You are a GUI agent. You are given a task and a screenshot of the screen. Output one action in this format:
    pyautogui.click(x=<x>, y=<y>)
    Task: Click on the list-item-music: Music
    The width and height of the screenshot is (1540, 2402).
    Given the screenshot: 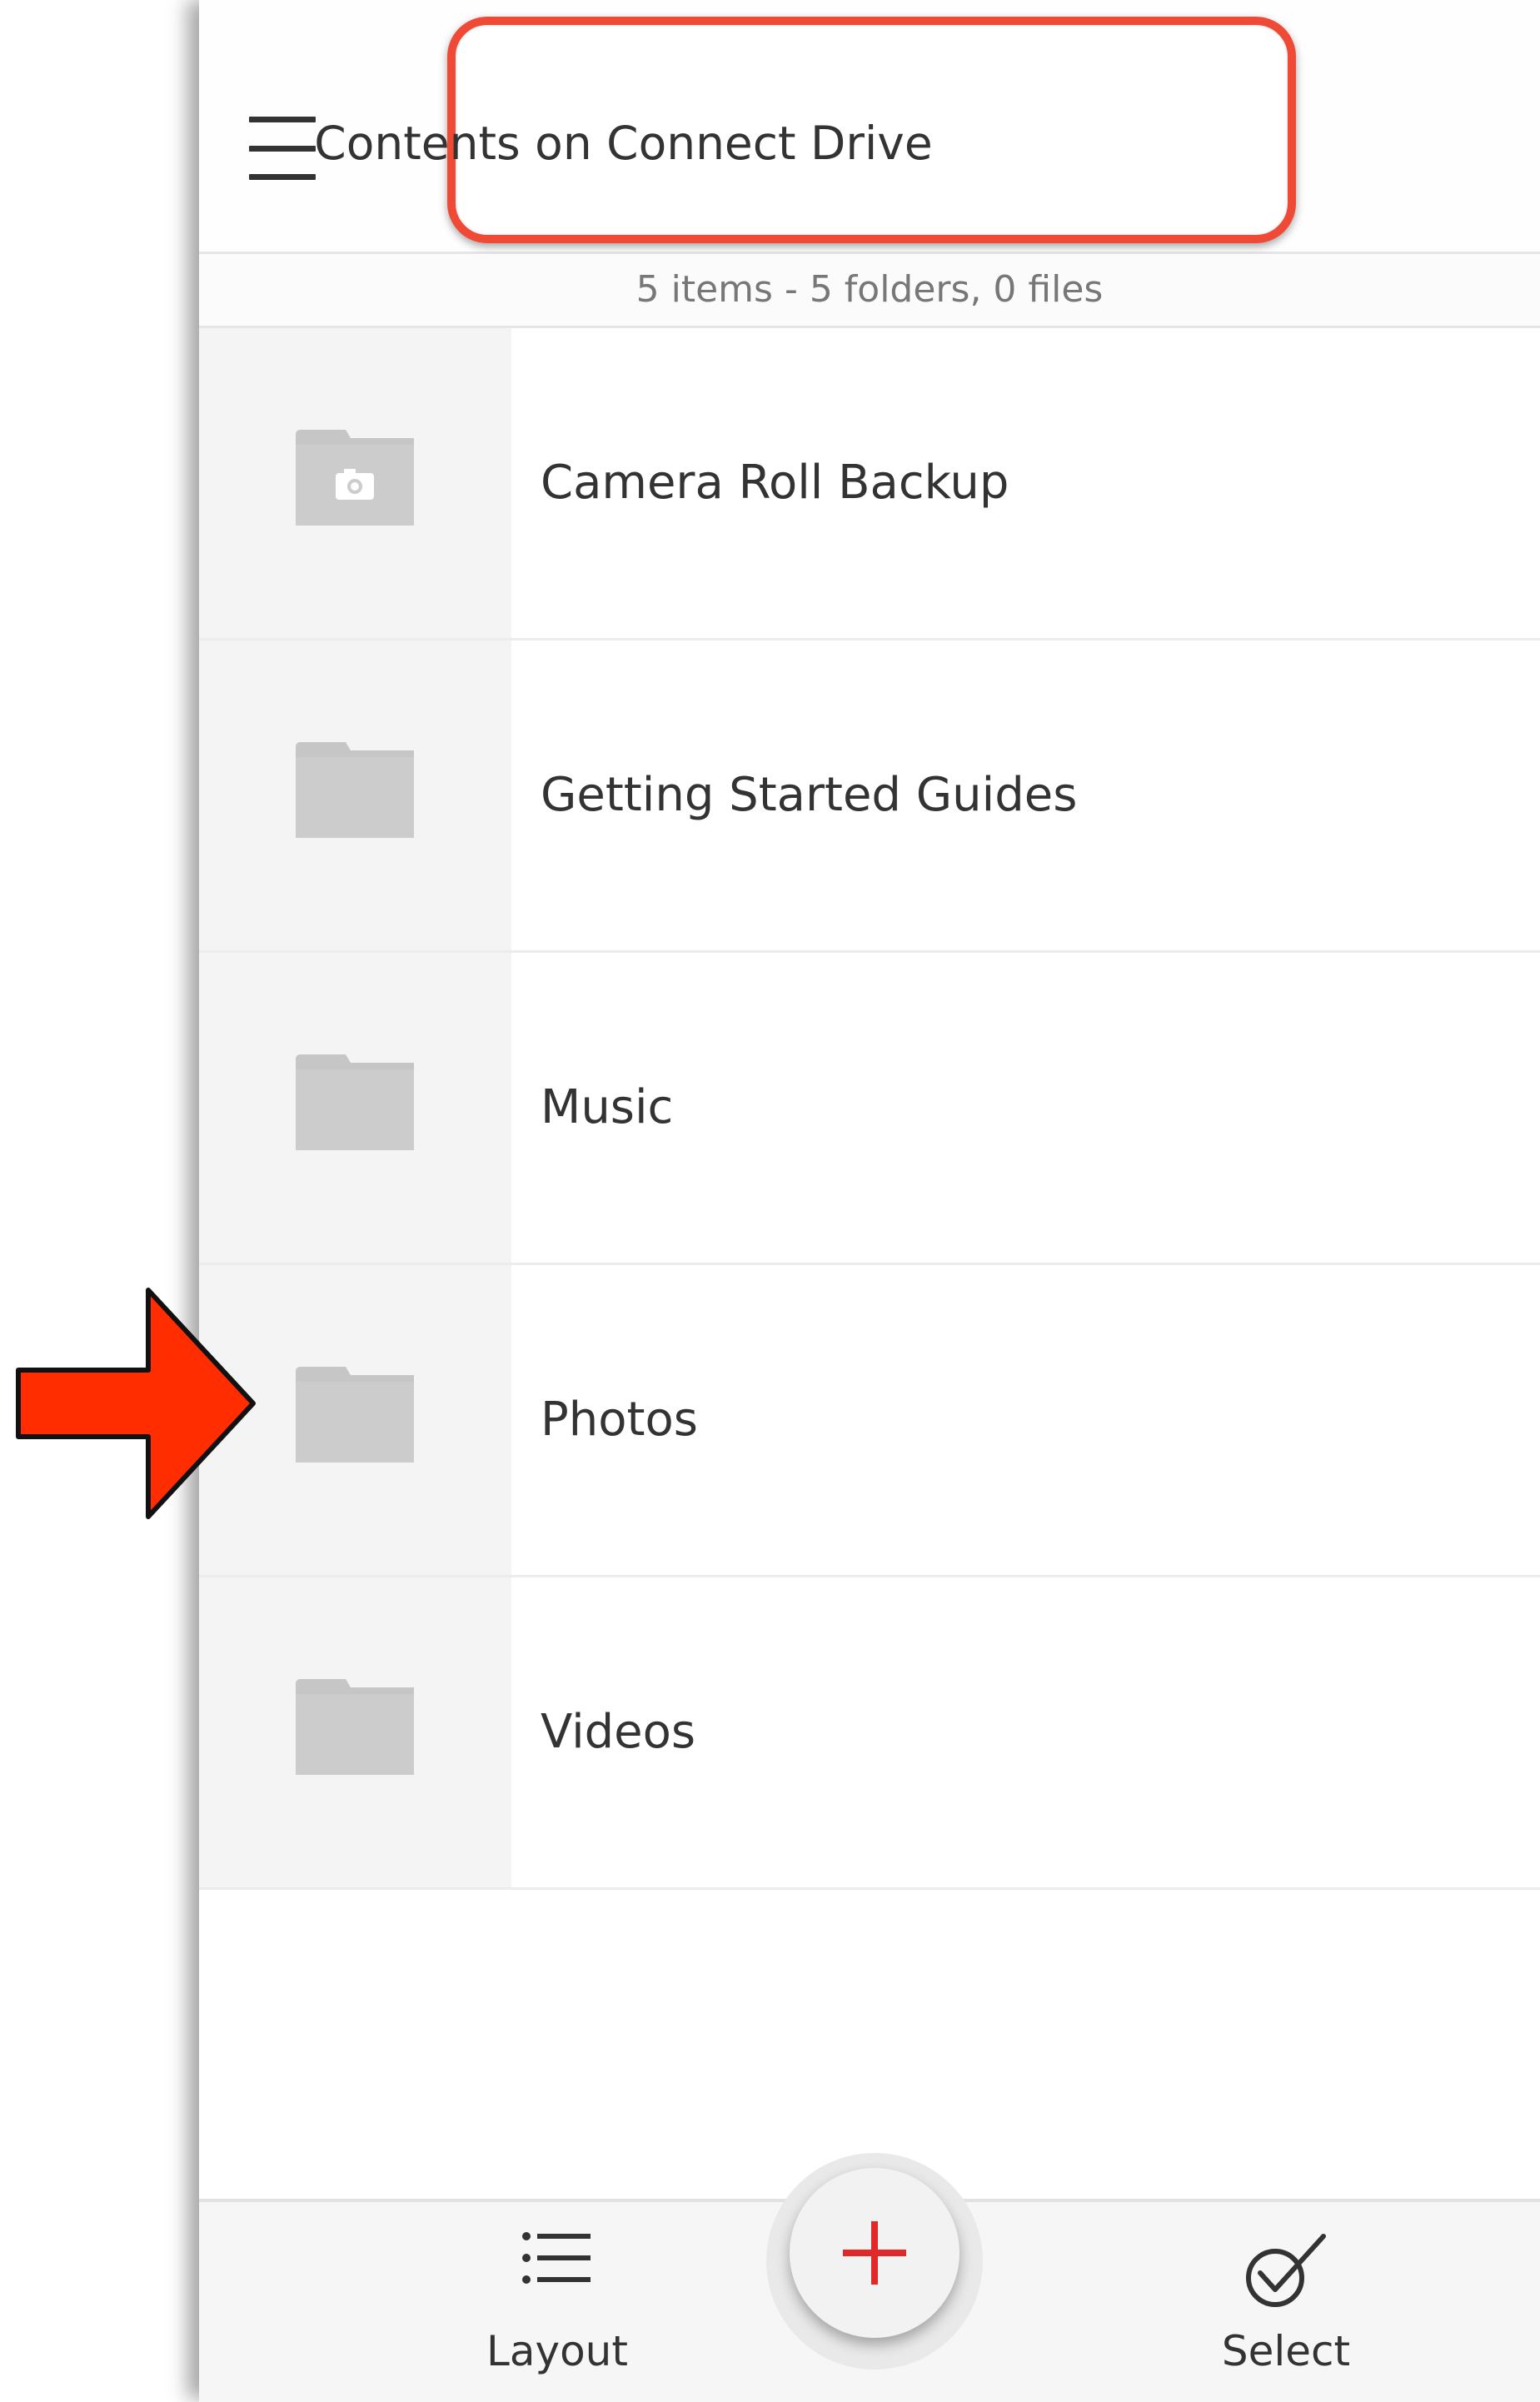 What is the action you would take?
    pyautogui.click(x=869, y=1109)
    